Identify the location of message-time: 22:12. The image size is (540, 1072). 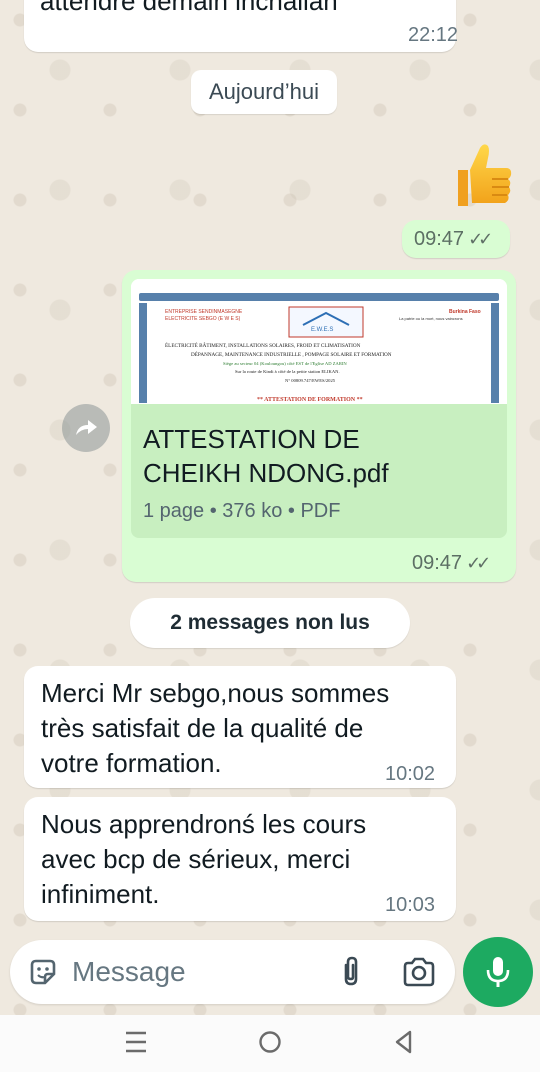
(433, 35).